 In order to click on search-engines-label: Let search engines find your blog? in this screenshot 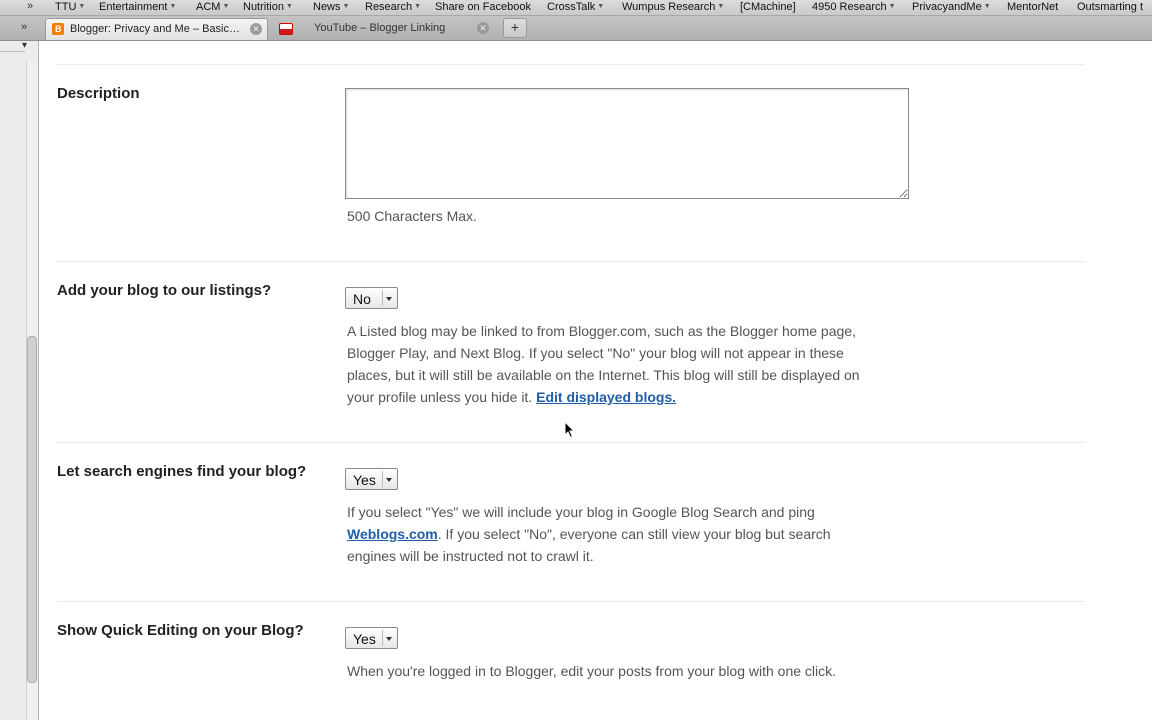, I will do `click(182, 471)`.